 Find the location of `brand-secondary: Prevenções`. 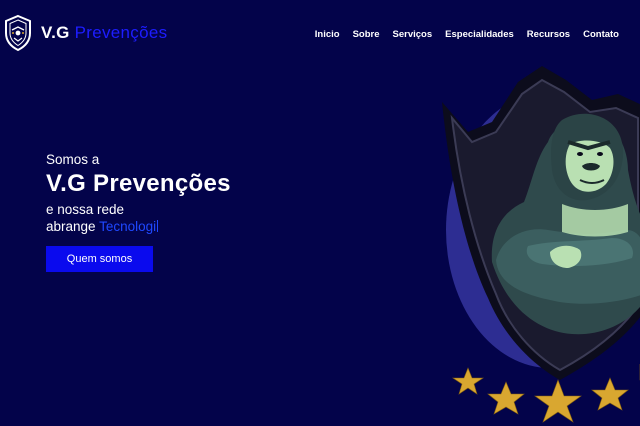

brand-secondary: Prevenções is located at coordinates (121, 32).